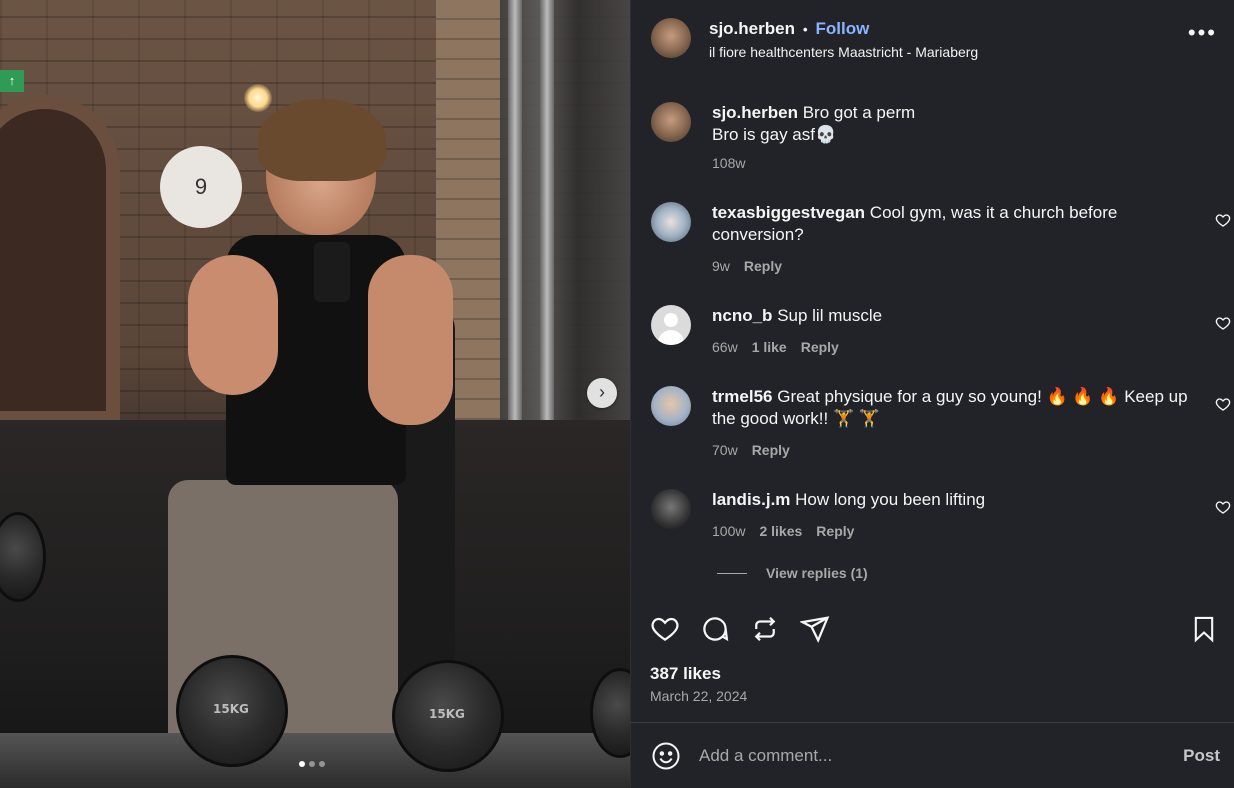 Image resolution: width=1234 pixels, height=788 pixels. What do you see at coordinates (780, 531) in the screenshot?
I see `comment-likes-count: 2 likes` at bounding box center [780, 531].